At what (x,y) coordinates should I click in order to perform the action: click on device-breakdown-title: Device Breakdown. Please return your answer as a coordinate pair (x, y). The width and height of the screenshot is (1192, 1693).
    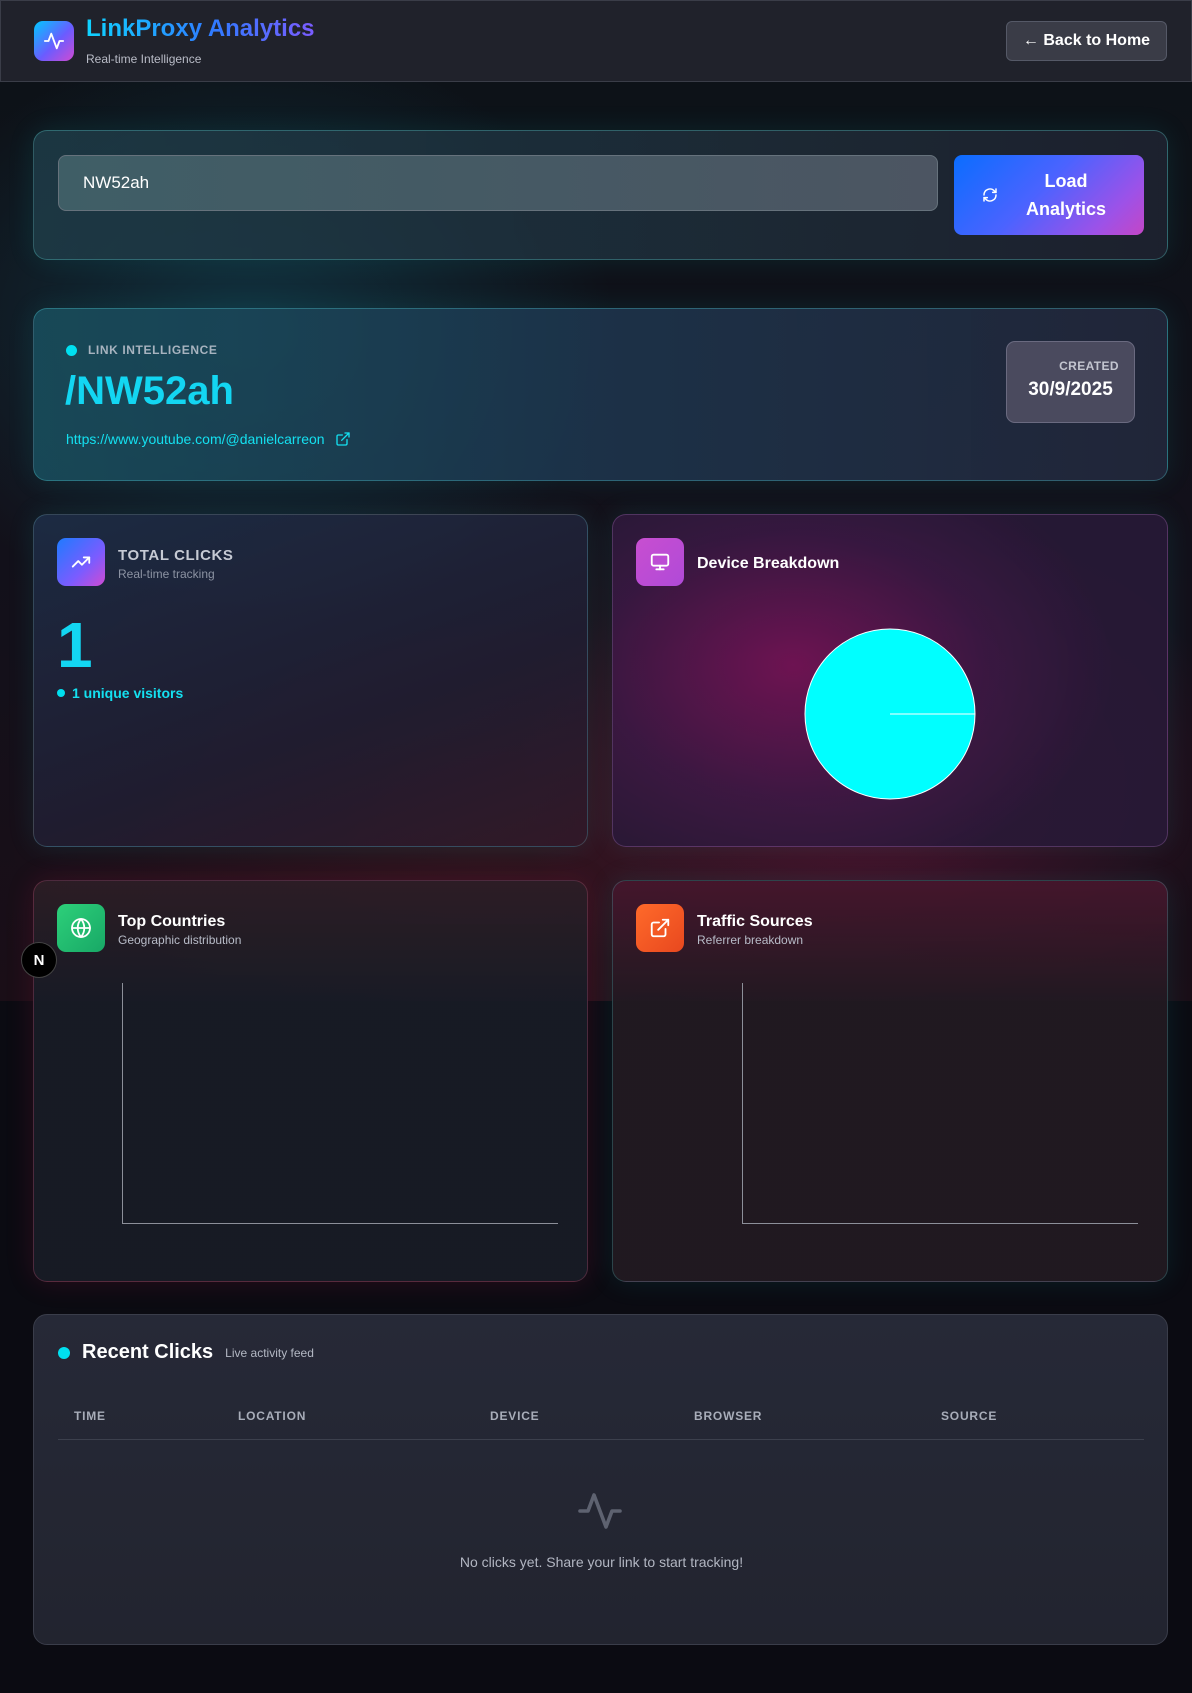
    Looking at the image, I should click on (768, 563).